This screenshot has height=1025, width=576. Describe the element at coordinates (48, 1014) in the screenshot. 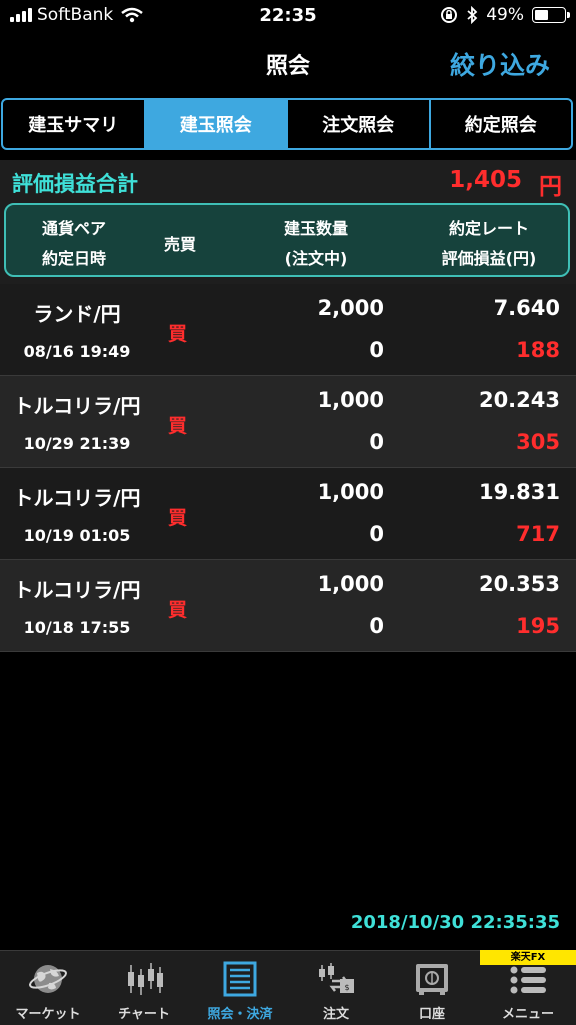

I see `tabbar-market-label: マーケット` at that location.